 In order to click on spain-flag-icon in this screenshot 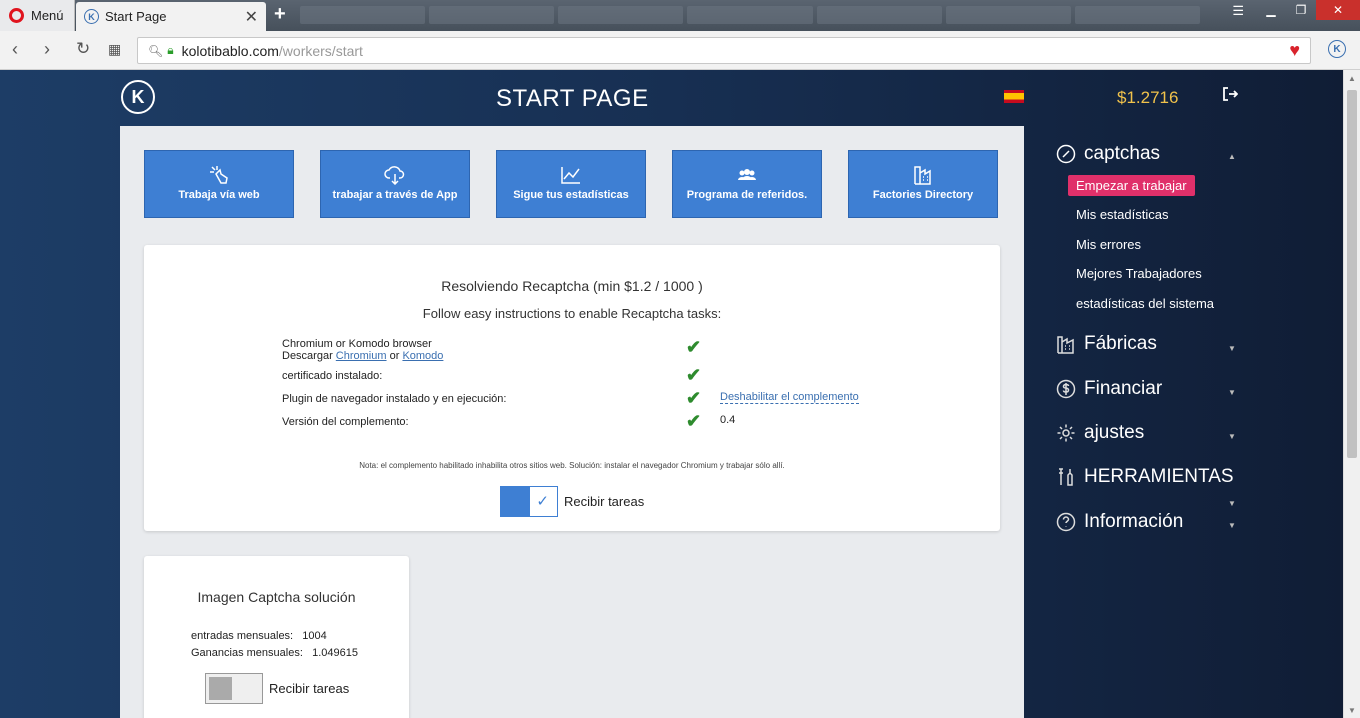, I will do `click(1014, 96)`.